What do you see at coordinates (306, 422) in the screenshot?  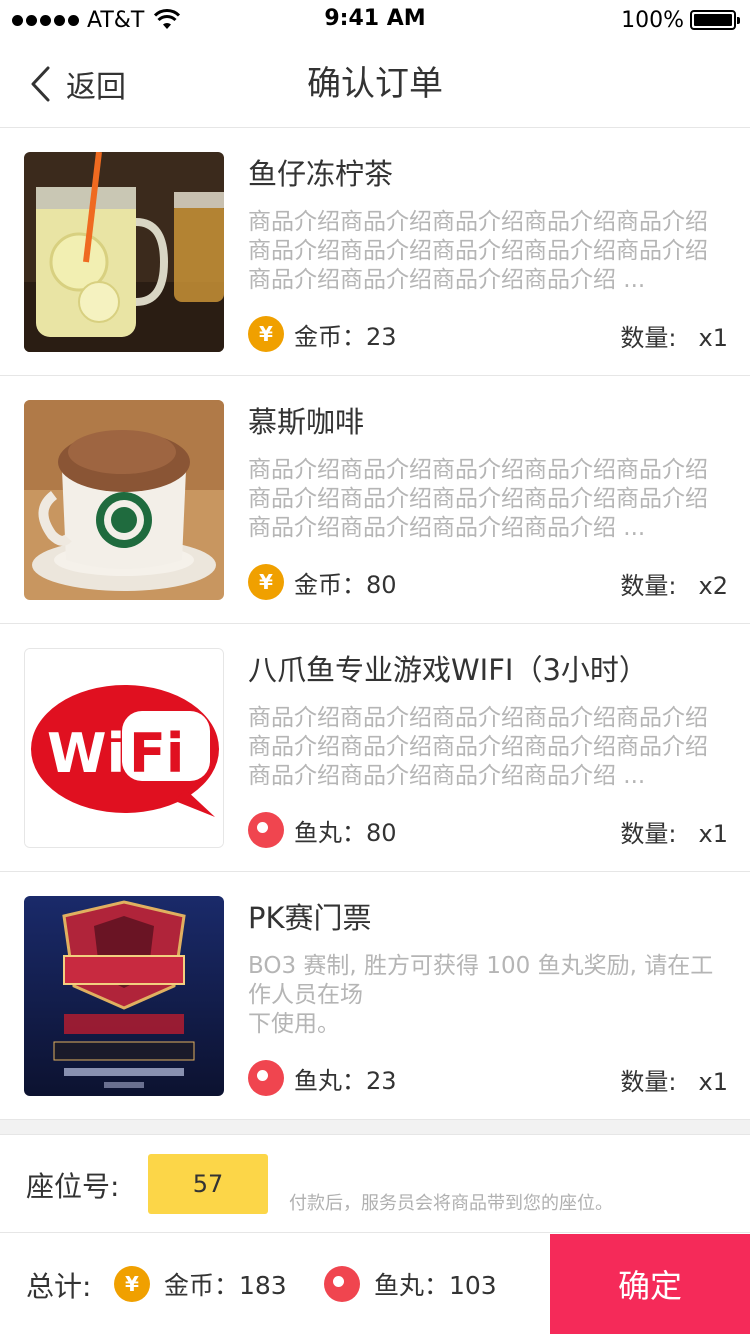 I see `item-title: 慕斯咖啡` at bounding box center [306, 422].